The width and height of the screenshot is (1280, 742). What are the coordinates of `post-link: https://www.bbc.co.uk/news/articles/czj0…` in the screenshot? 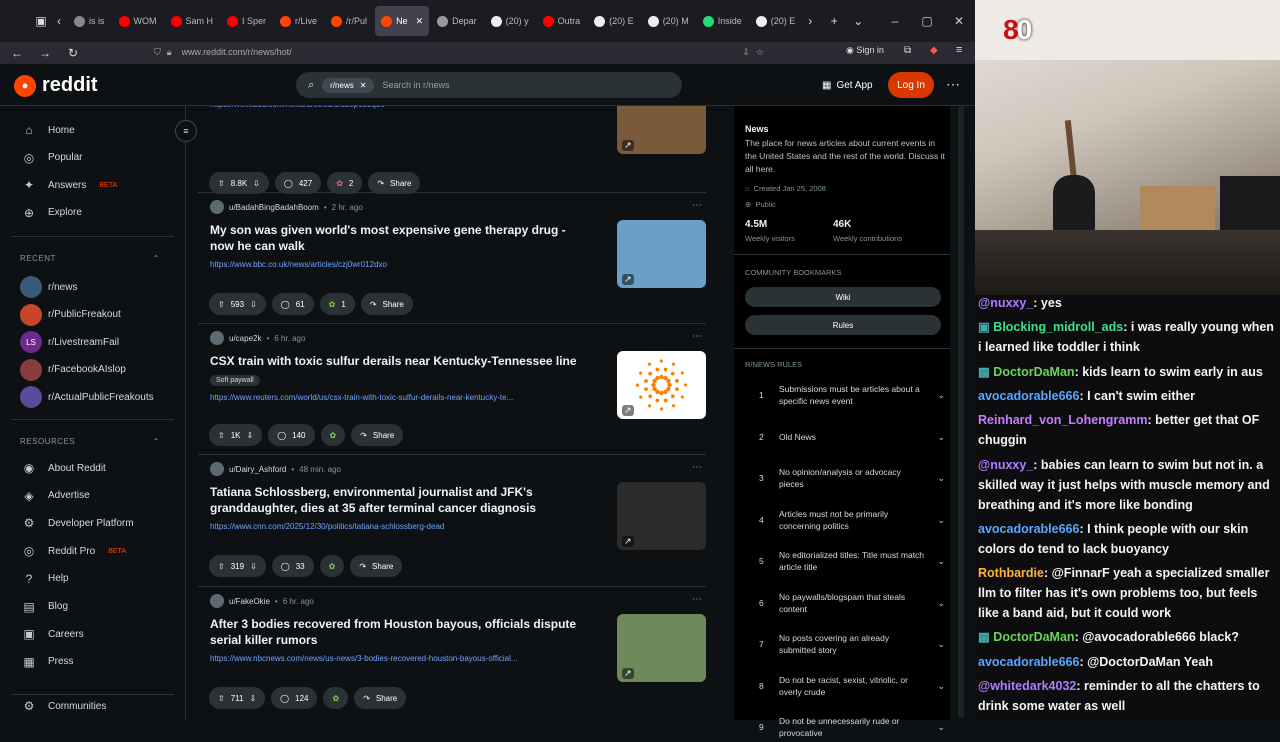 It's located at (405, 264).